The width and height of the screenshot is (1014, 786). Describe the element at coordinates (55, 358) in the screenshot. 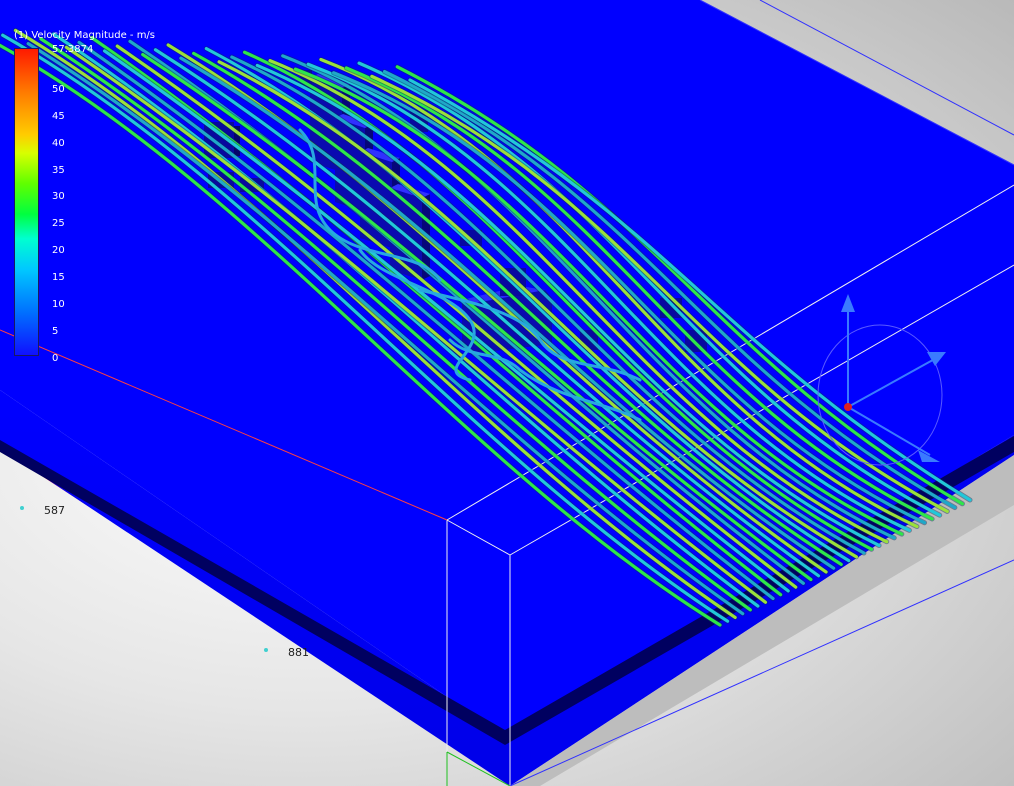

I see `legend-tick: 0` at that location.